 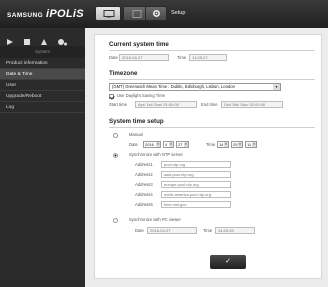 I want to click on manual-label: Manual, so click(x=136, y=134).